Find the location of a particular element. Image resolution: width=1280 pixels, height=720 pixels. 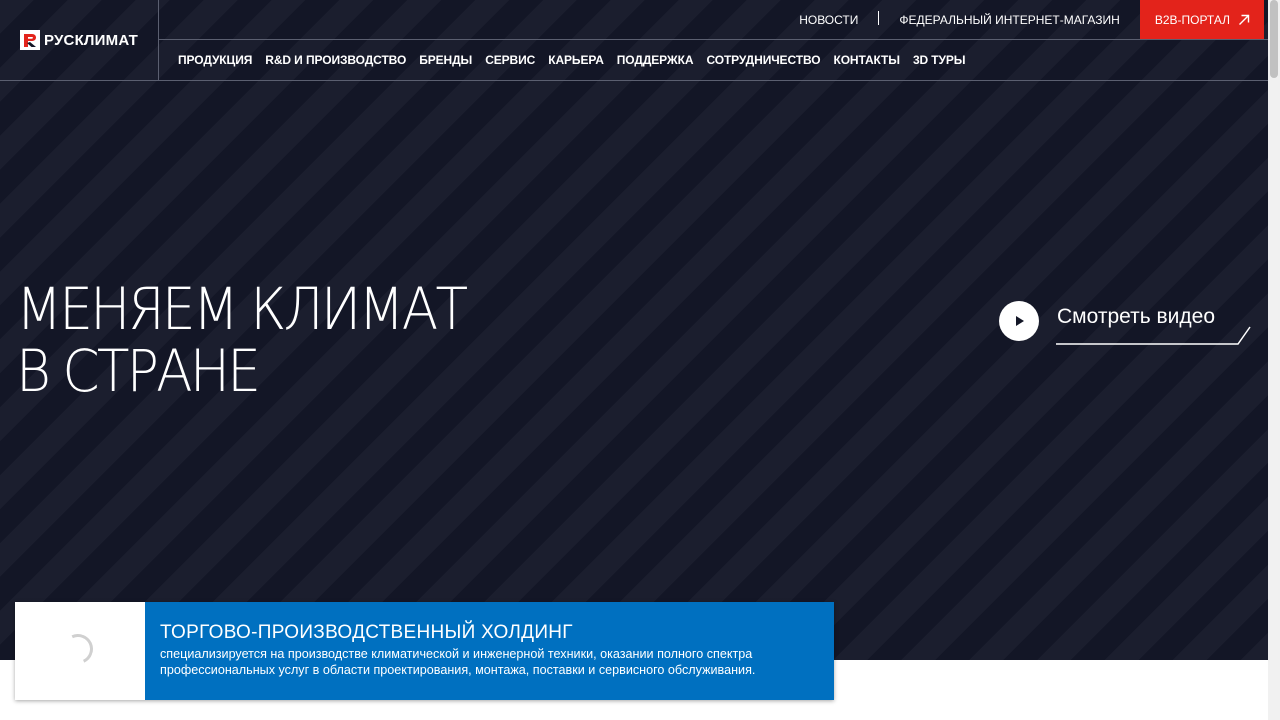

card-media is located at coordinates (80, 651).